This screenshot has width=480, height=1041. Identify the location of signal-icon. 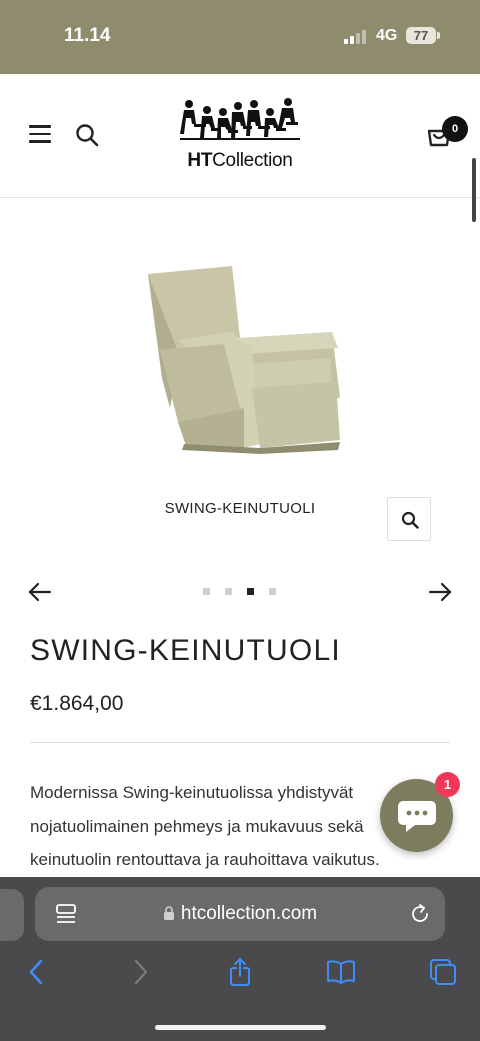
(357, 37).